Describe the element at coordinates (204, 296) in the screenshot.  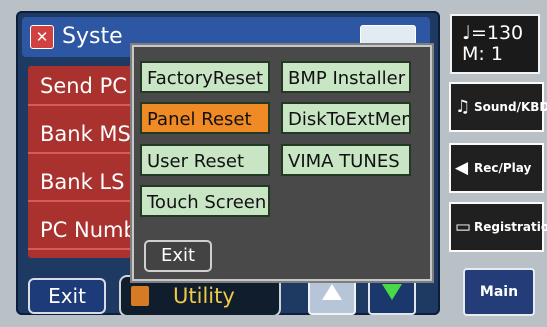
I see `utility-label: Utility` at that location.